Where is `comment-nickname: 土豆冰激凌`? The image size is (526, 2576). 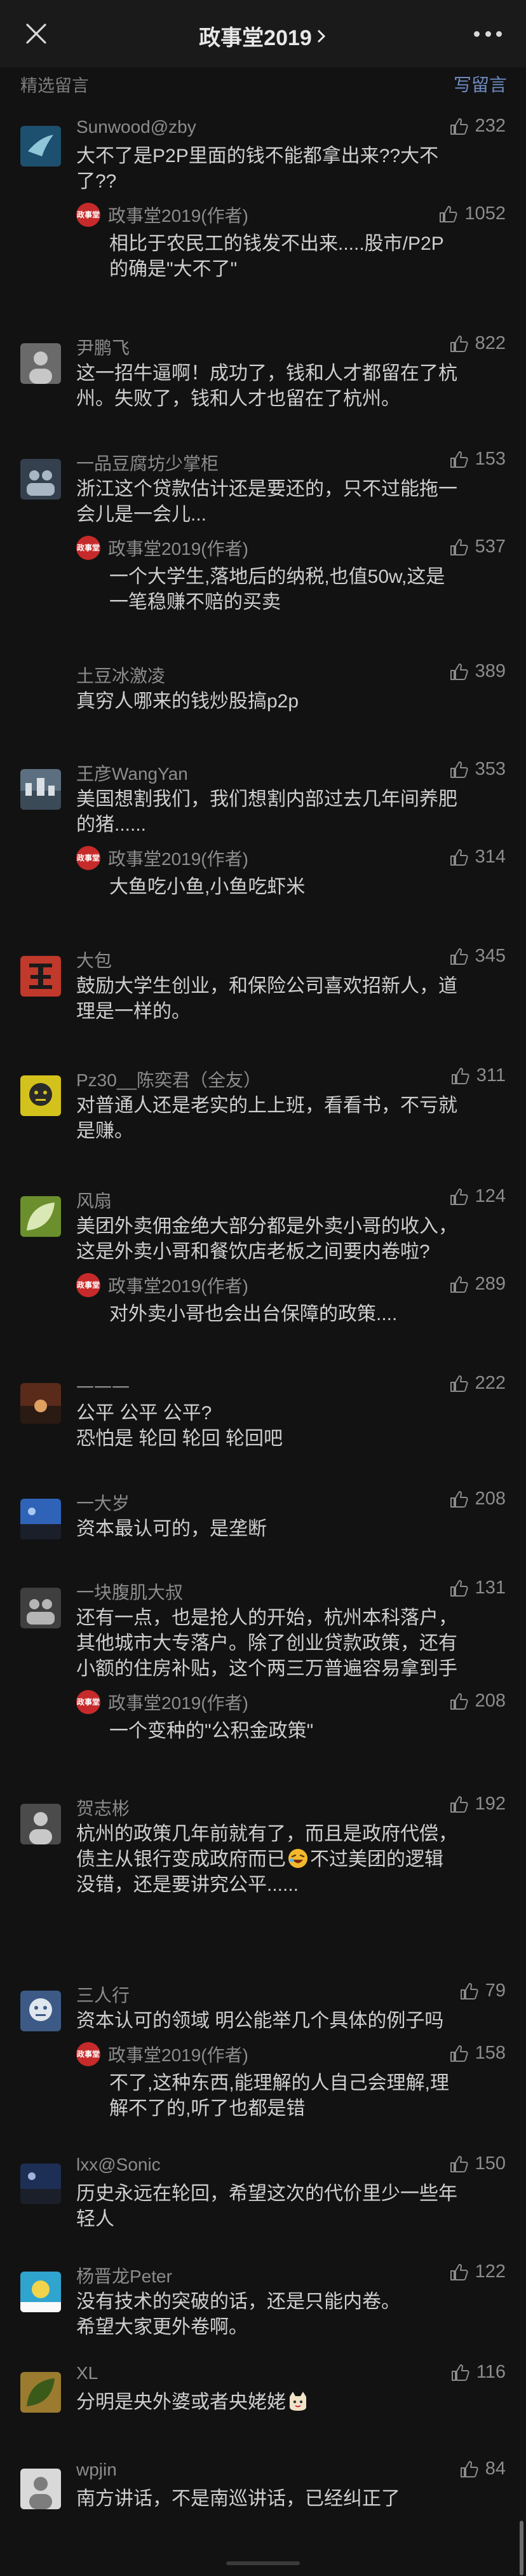 comment-nickname: 土豆冰激凌 is located at coordinates (120, 675).